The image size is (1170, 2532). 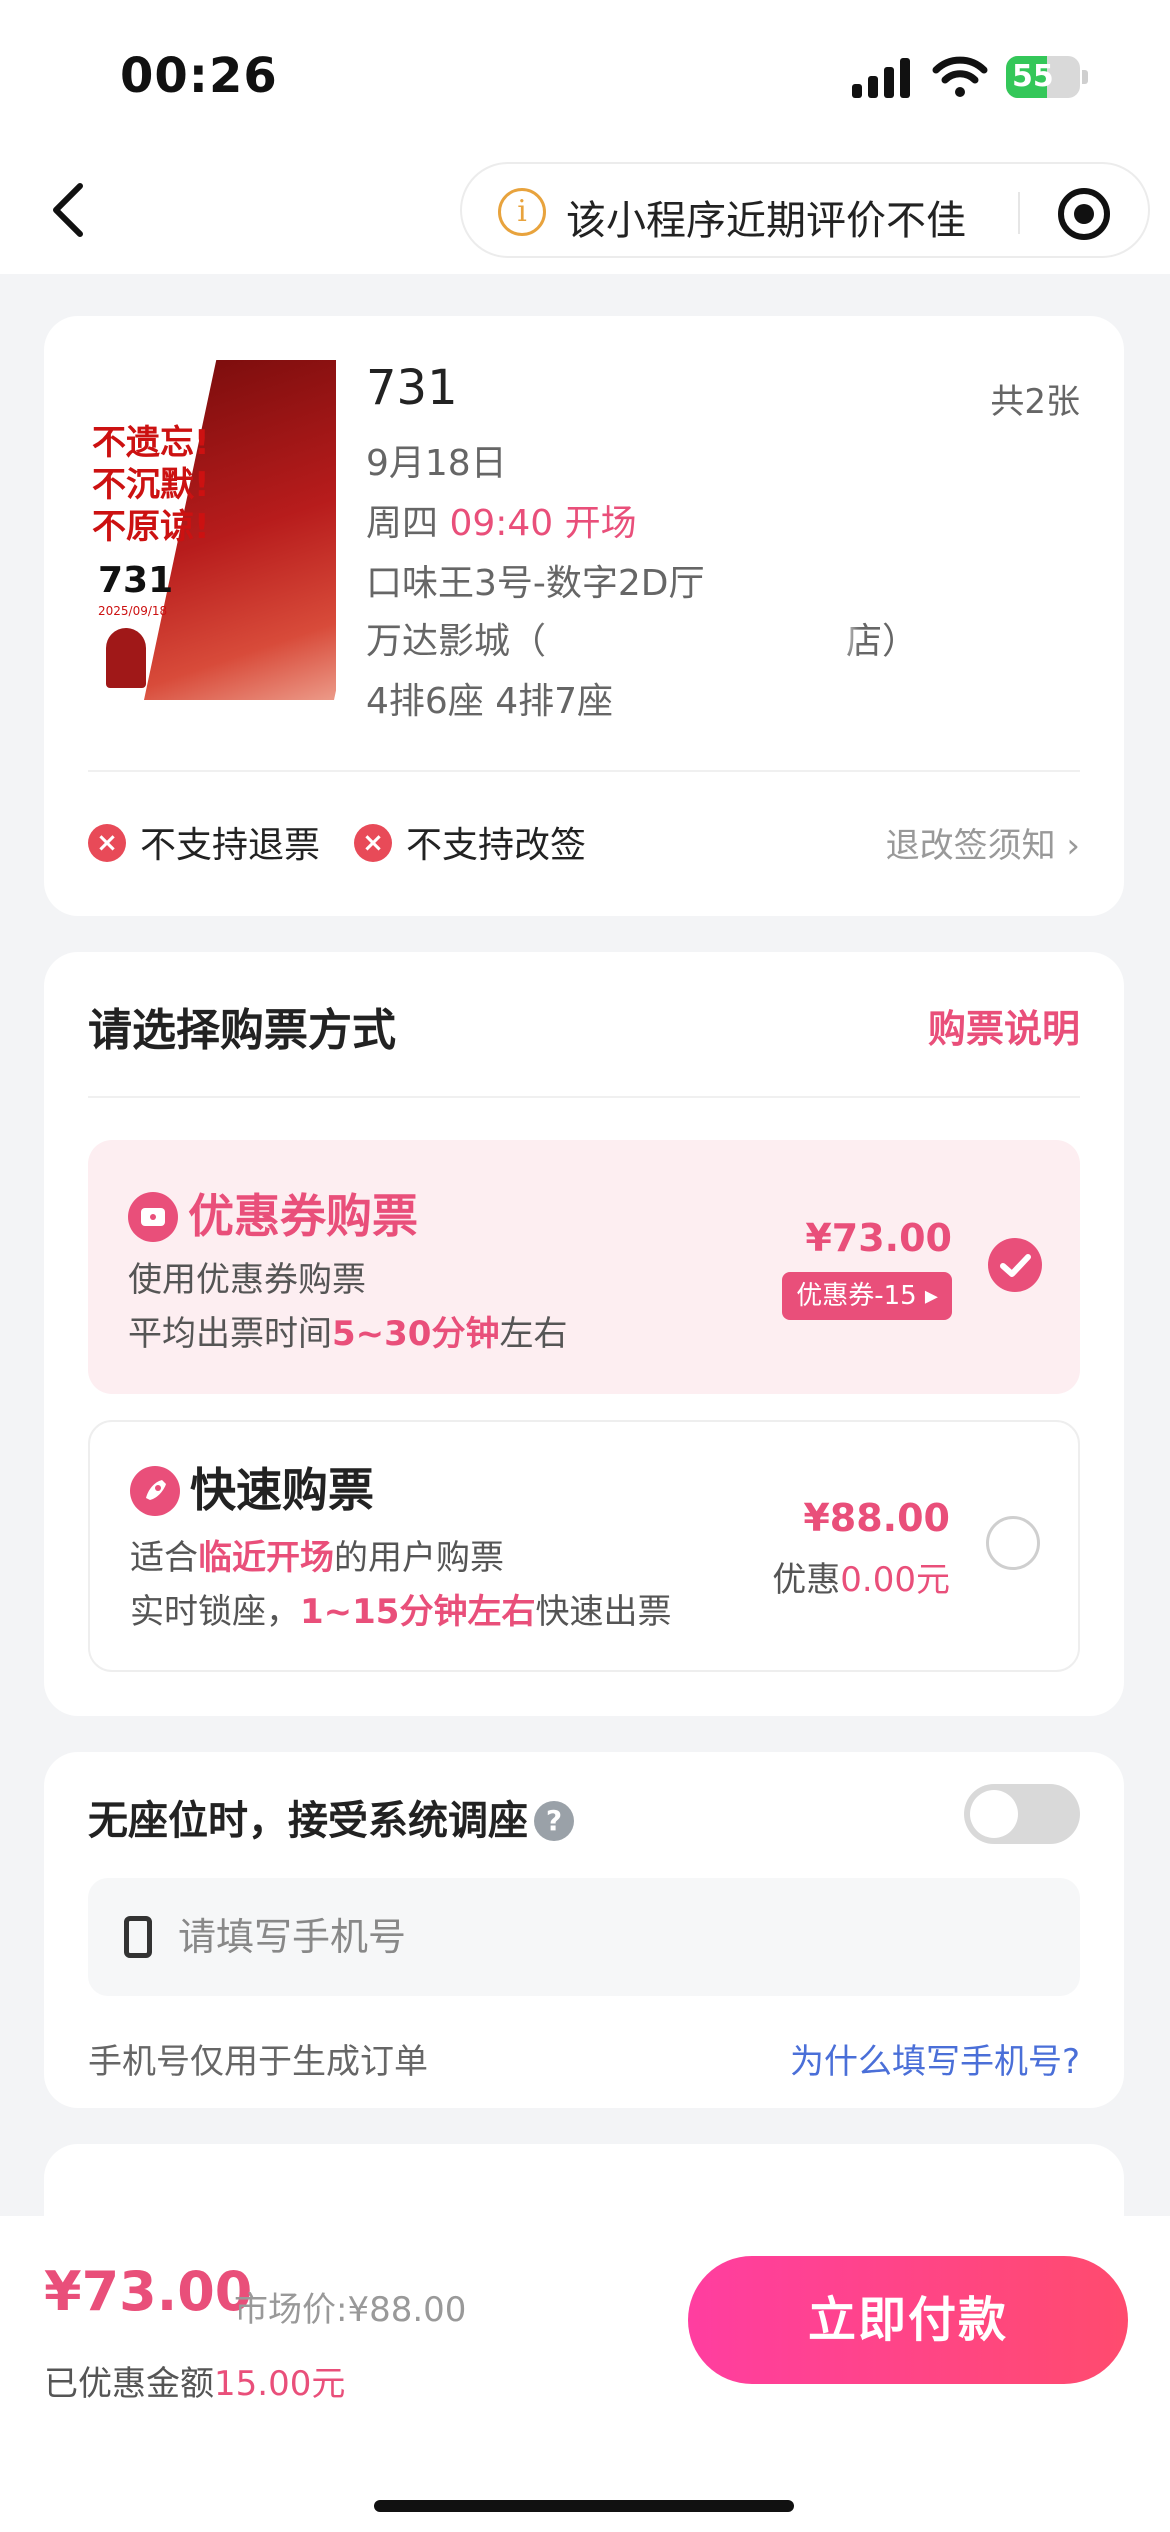 What do you see at coordinates (126, 658) in the screenshot?
I see `poster-figure` at bounding box center [126, 658].